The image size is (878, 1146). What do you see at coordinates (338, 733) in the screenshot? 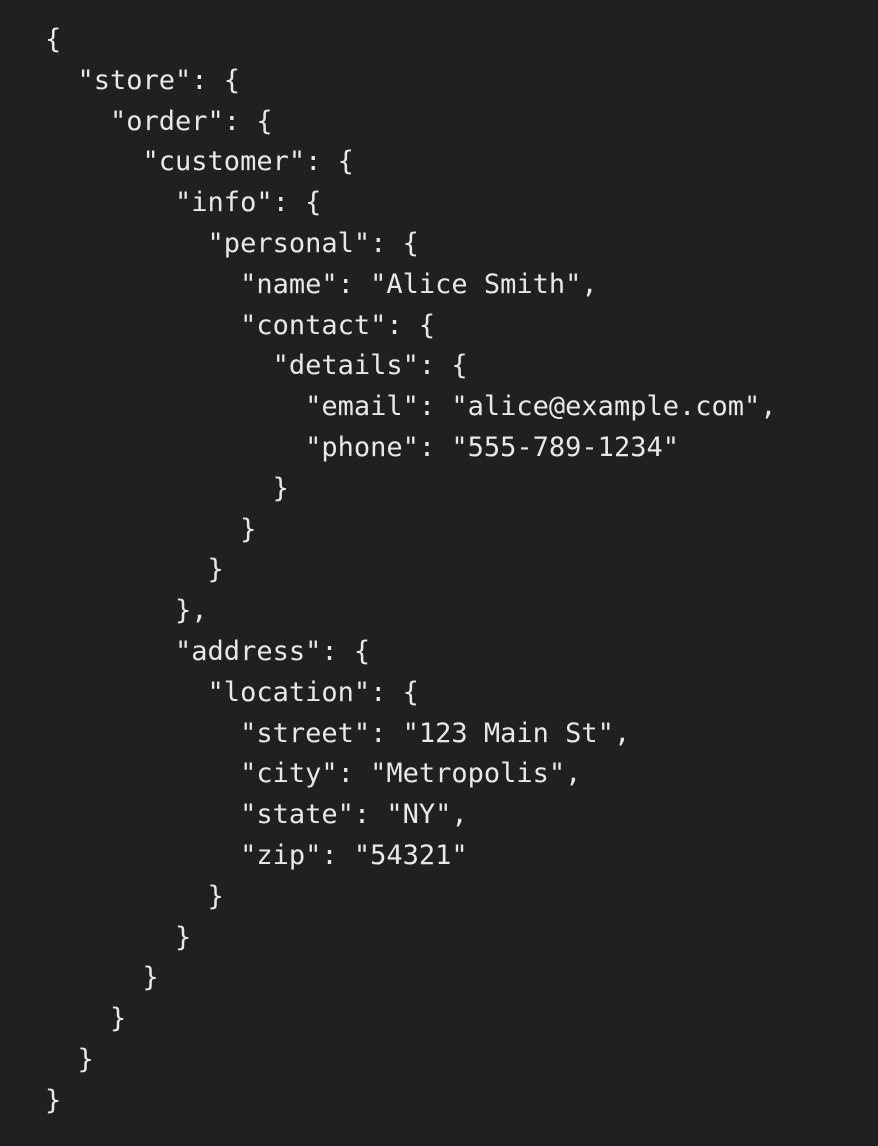
I see `code-line: "street": "123 Main St",` at bounding box center [338, 733].